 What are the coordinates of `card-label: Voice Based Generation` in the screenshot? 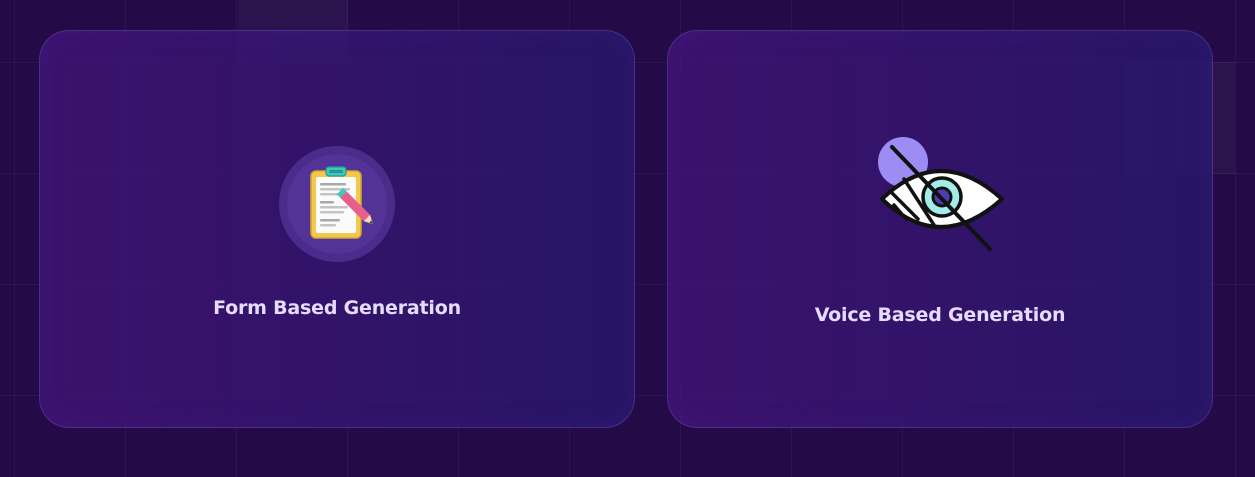 It's located at (940, 315).